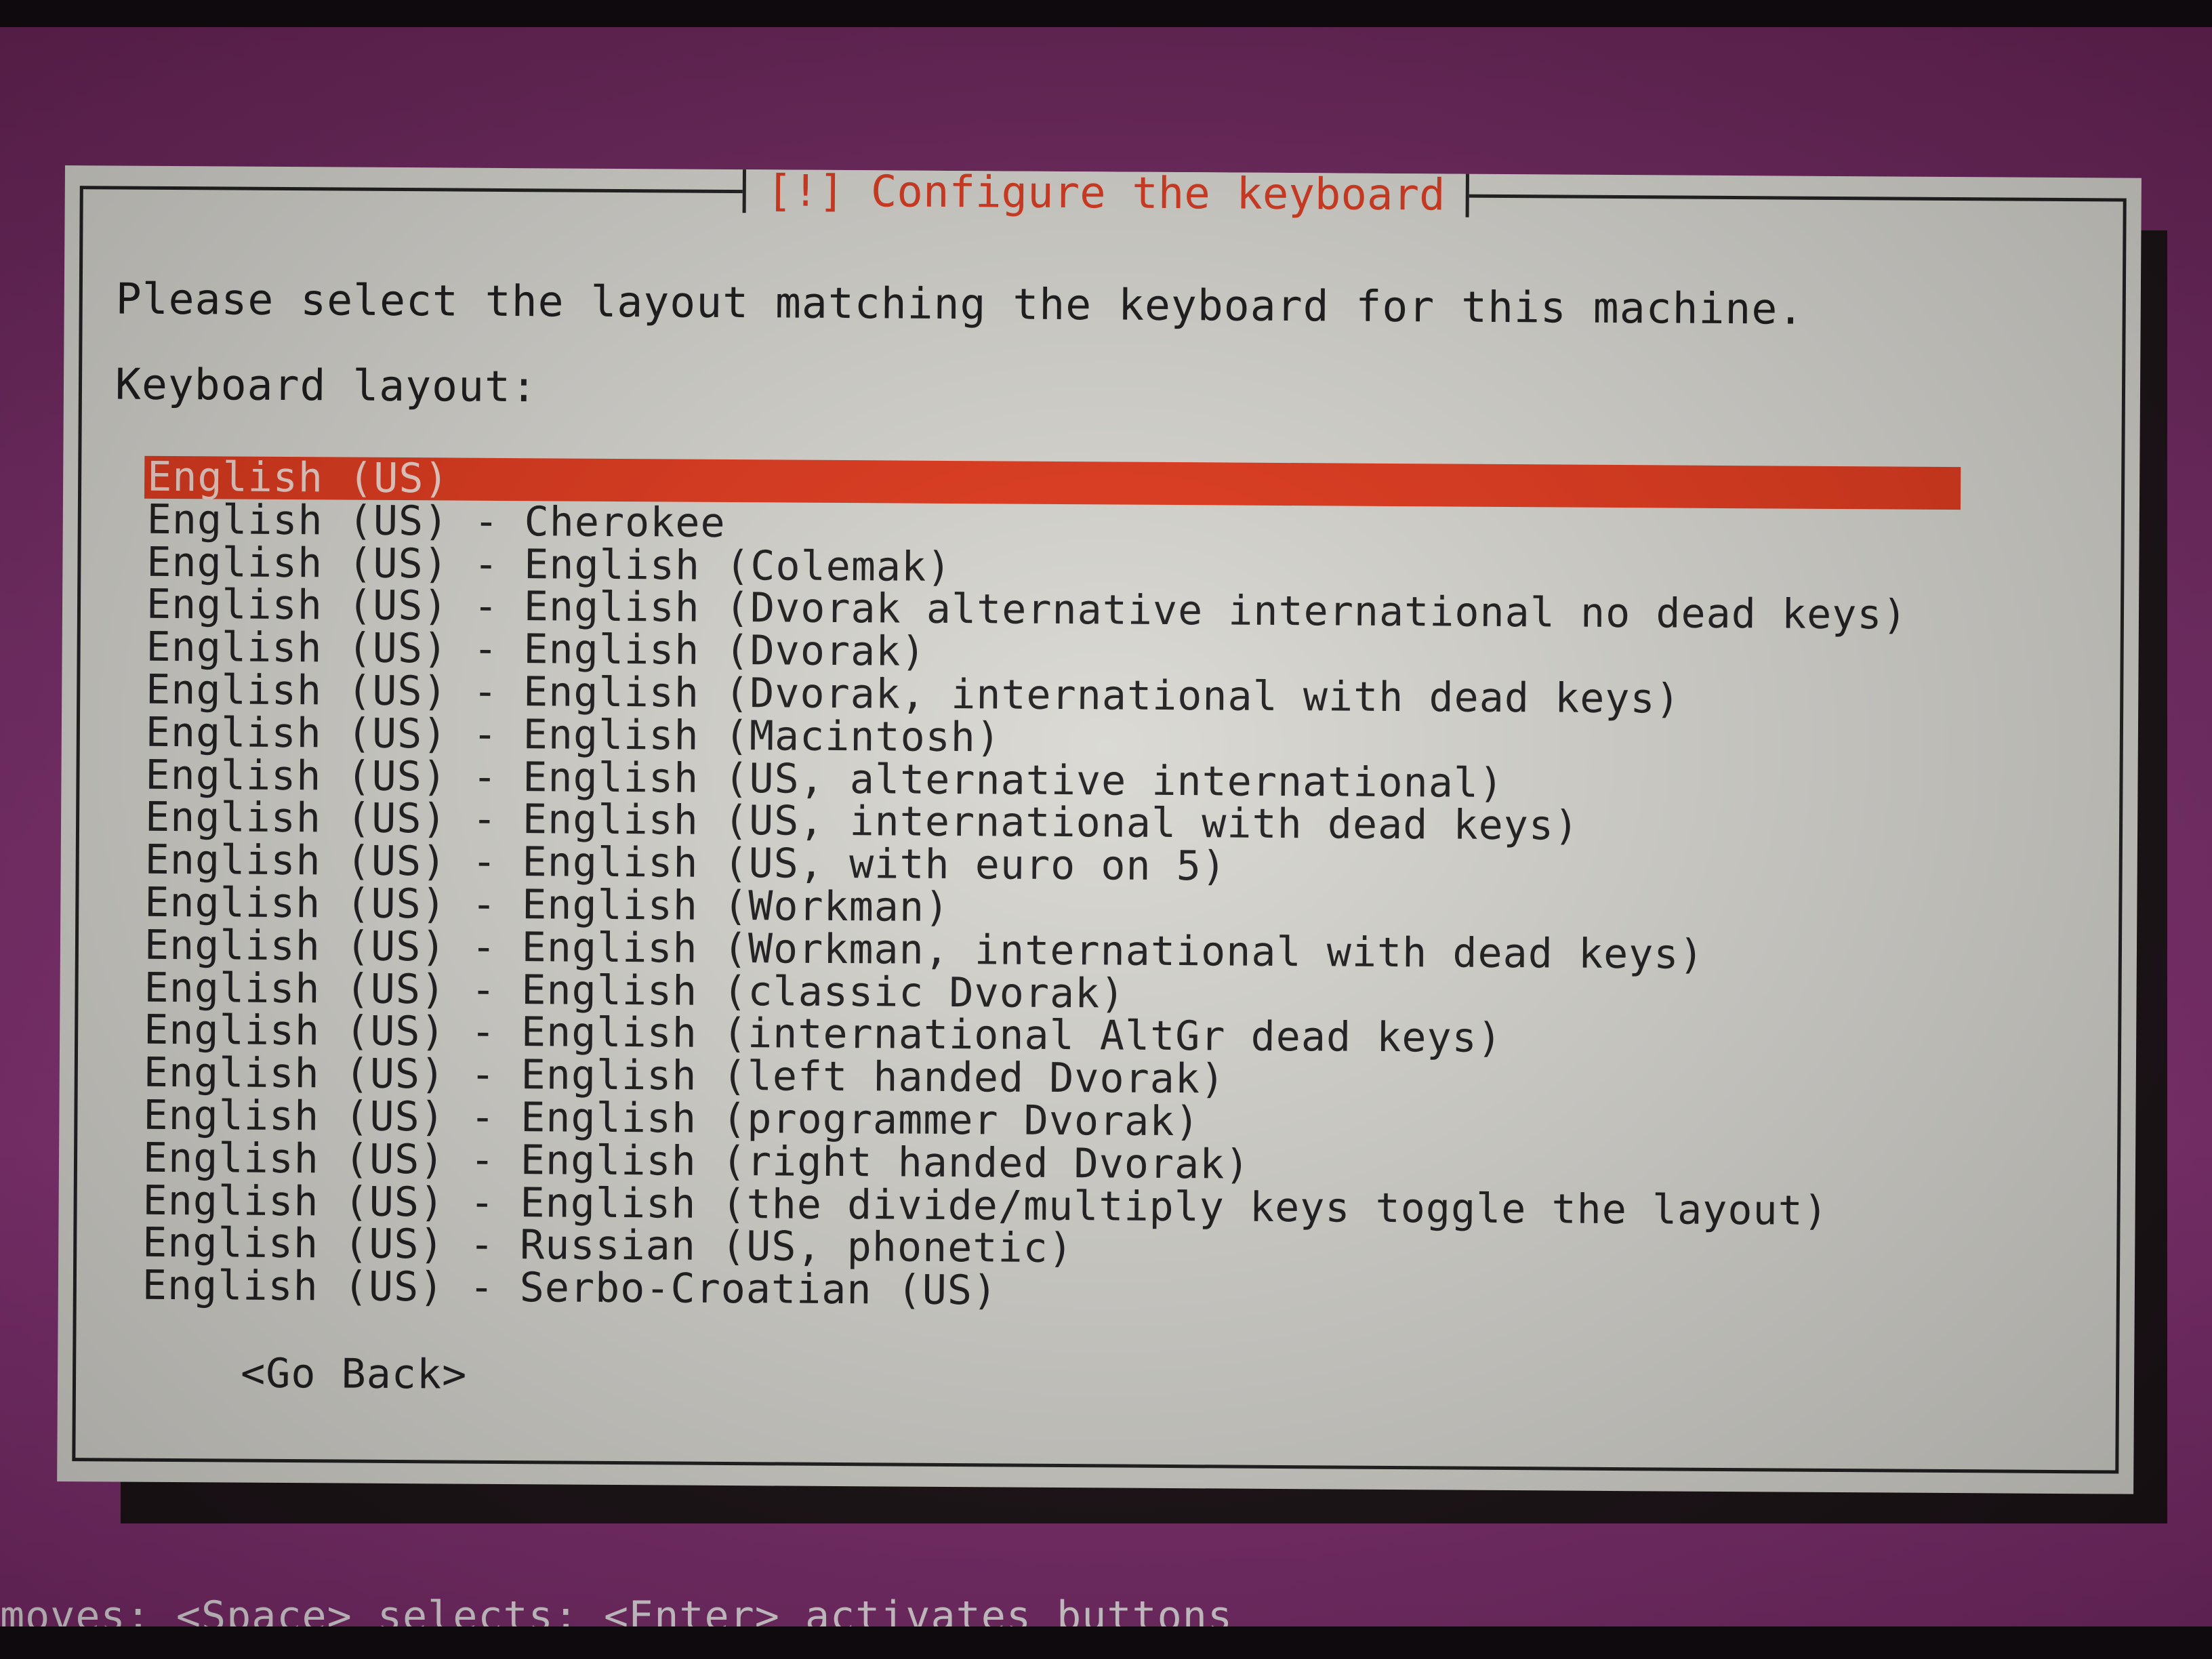 Image resolution: width=2212 pixels, height=1659 pixels. What do you see at coordinates (355, 1375) in the screenshot?
I see `go-back-button: <Go Back>` at bounding box center [355, 1375].